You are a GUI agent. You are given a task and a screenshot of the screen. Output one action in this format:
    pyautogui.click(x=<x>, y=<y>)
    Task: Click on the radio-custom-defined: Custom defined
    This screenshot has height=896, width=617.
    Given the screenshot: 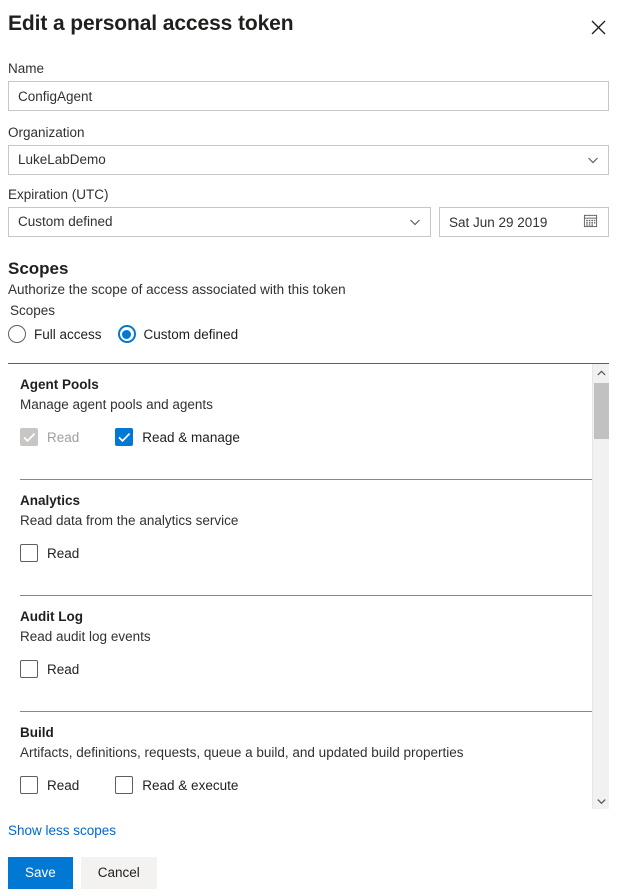 What is the action you would take?
    pyautogui.click(x=178, y=334)
    